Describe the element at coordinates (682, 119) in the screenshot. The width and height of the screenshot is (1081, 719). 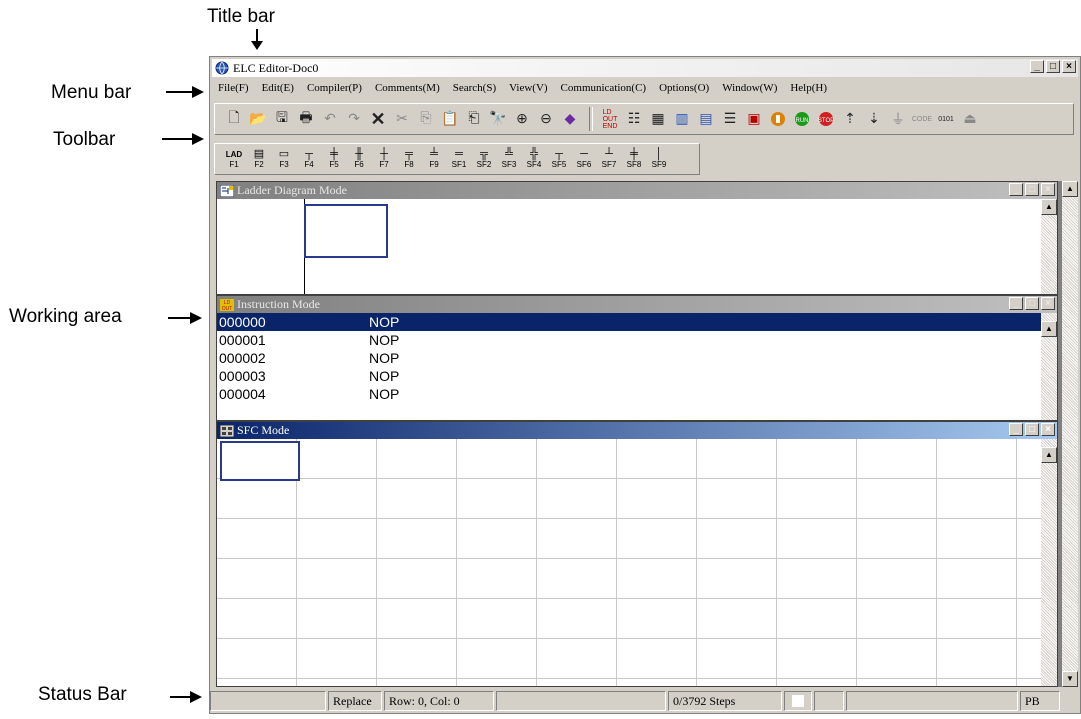
I see `device-table-icon: ▥` at that location.